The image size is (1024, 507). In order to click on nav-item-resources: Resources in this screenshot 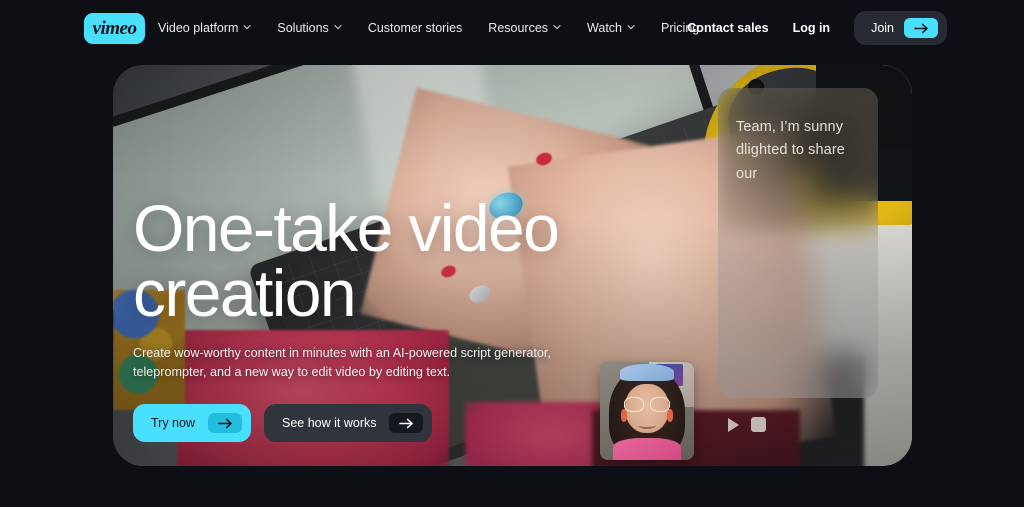, I will do `click(524, 28)`.